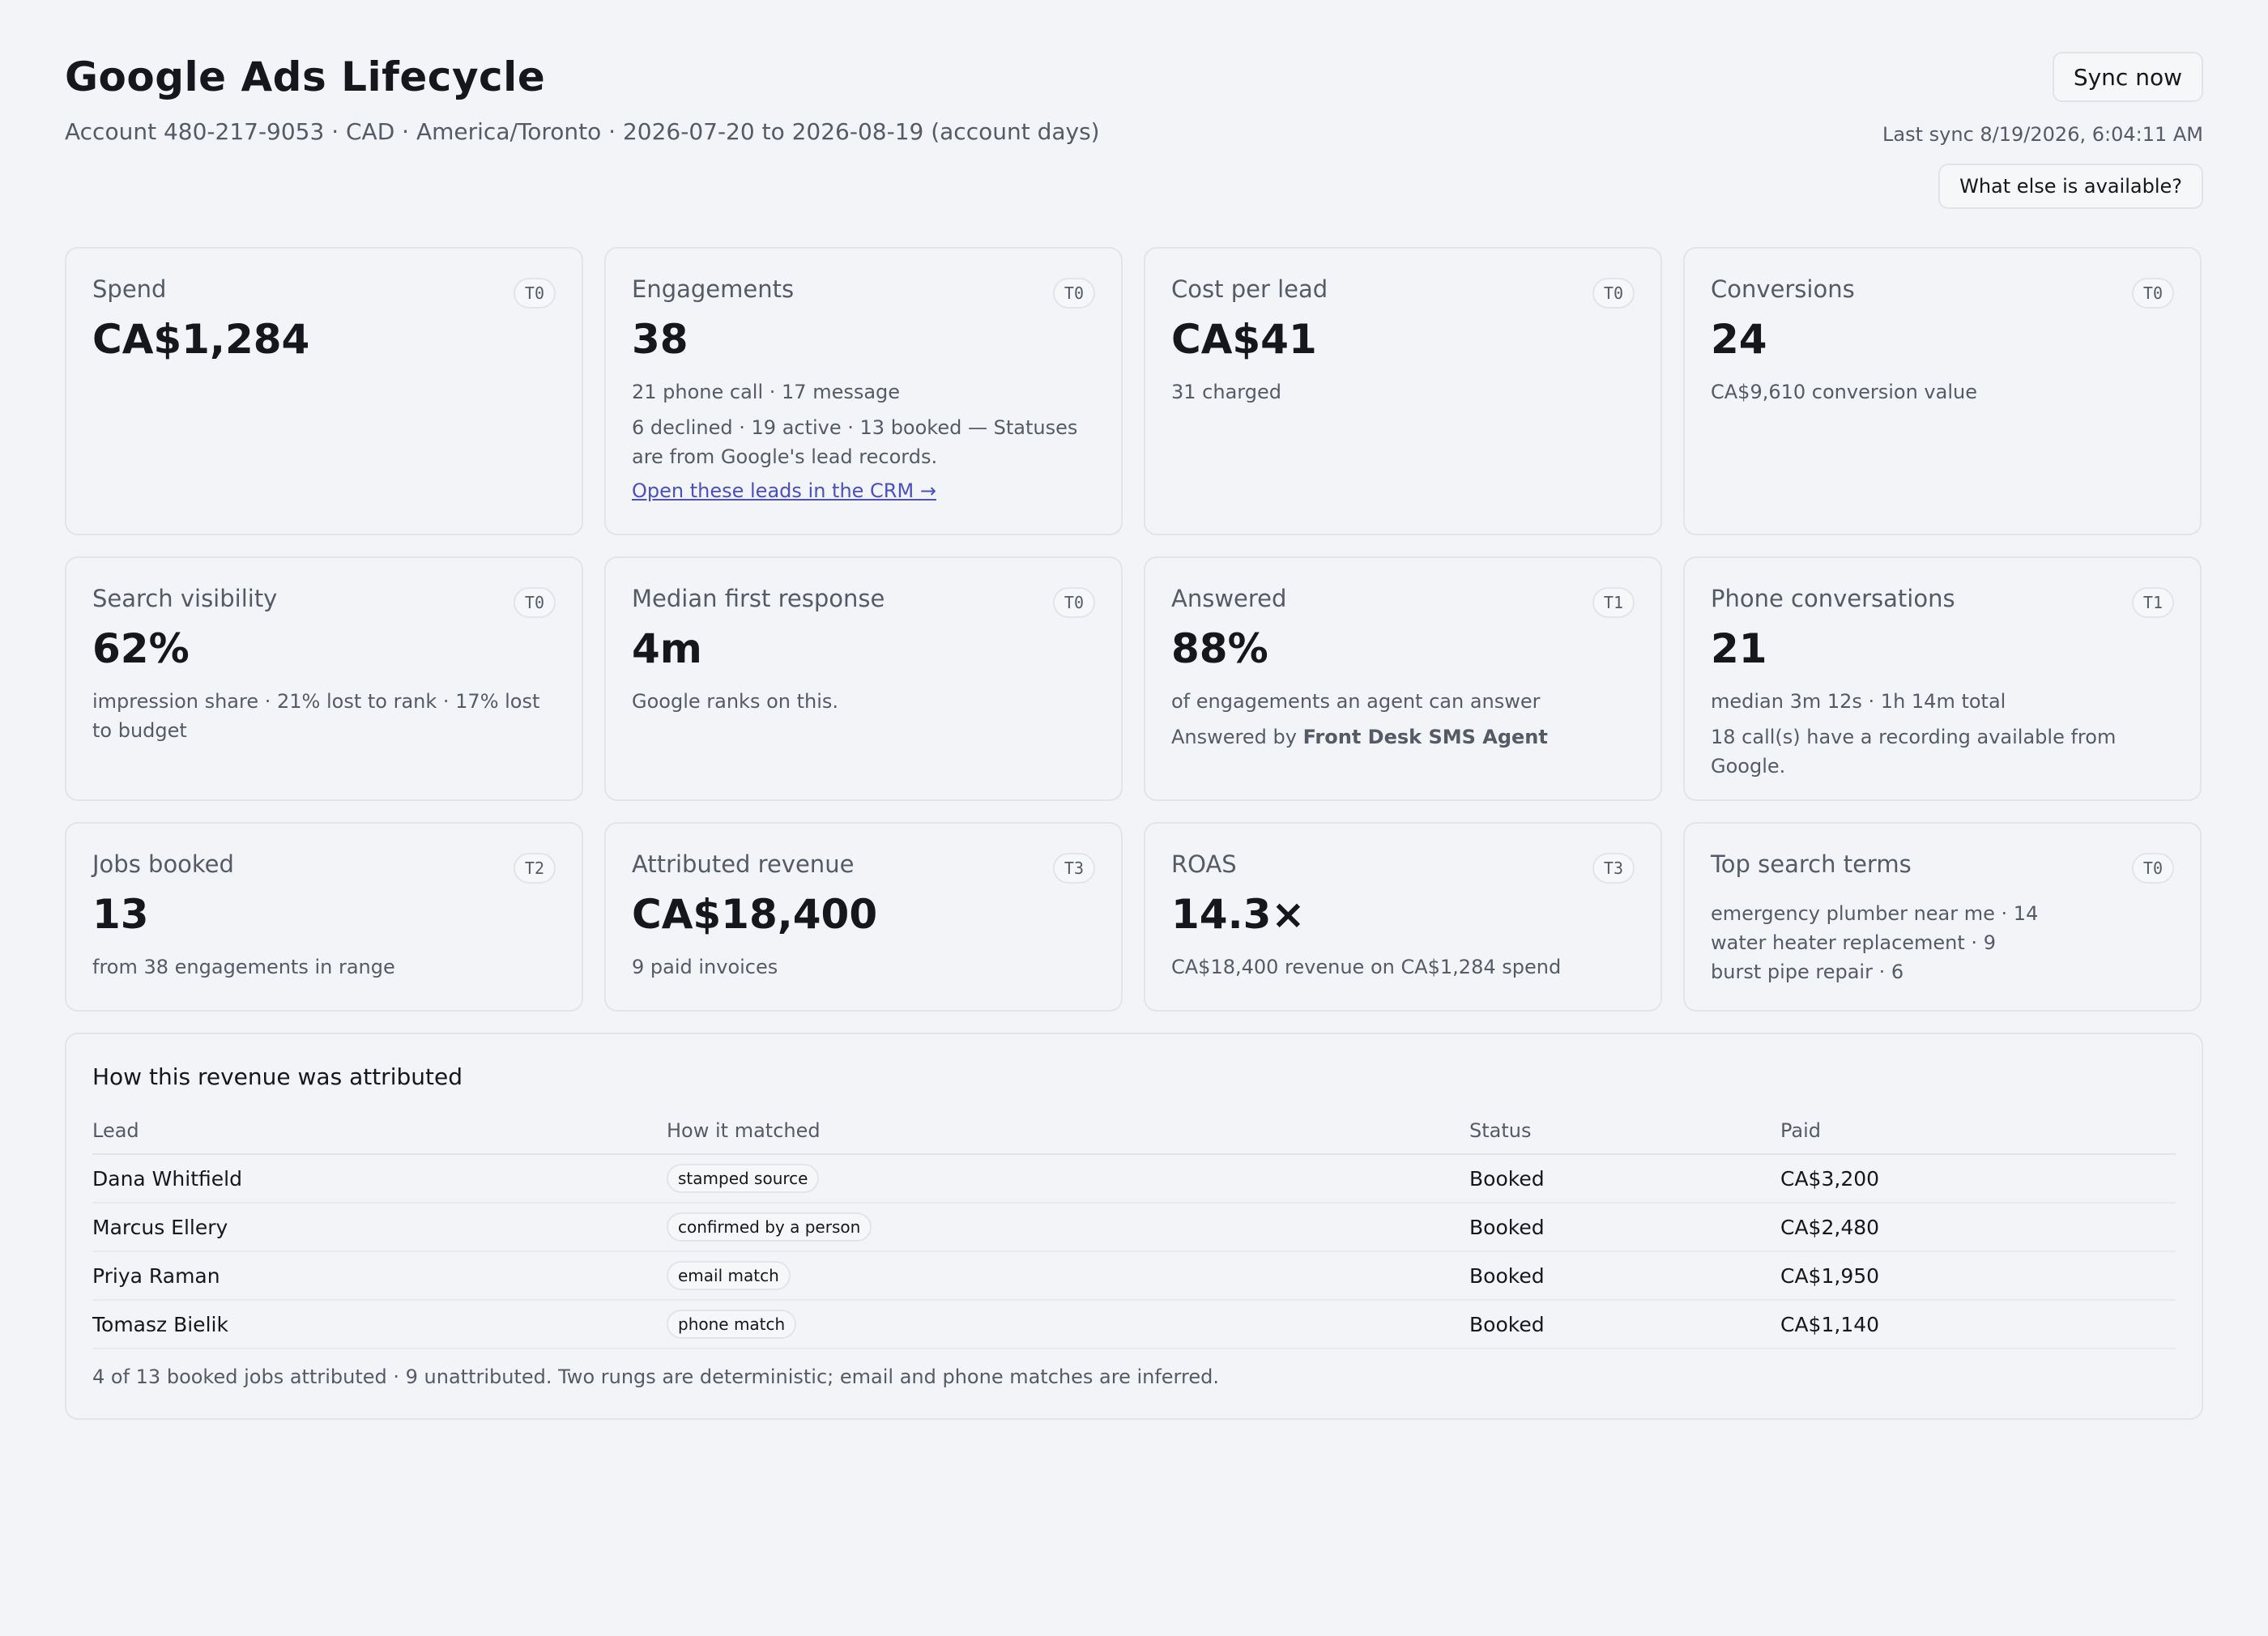 Image resolution: width=2268 pixels, height=1636 pixels. Describe the element at coordinates (1134, 1276) in the screenshot. I see `table-row: Priya Raman email match Booked CA$1,950` at that location.